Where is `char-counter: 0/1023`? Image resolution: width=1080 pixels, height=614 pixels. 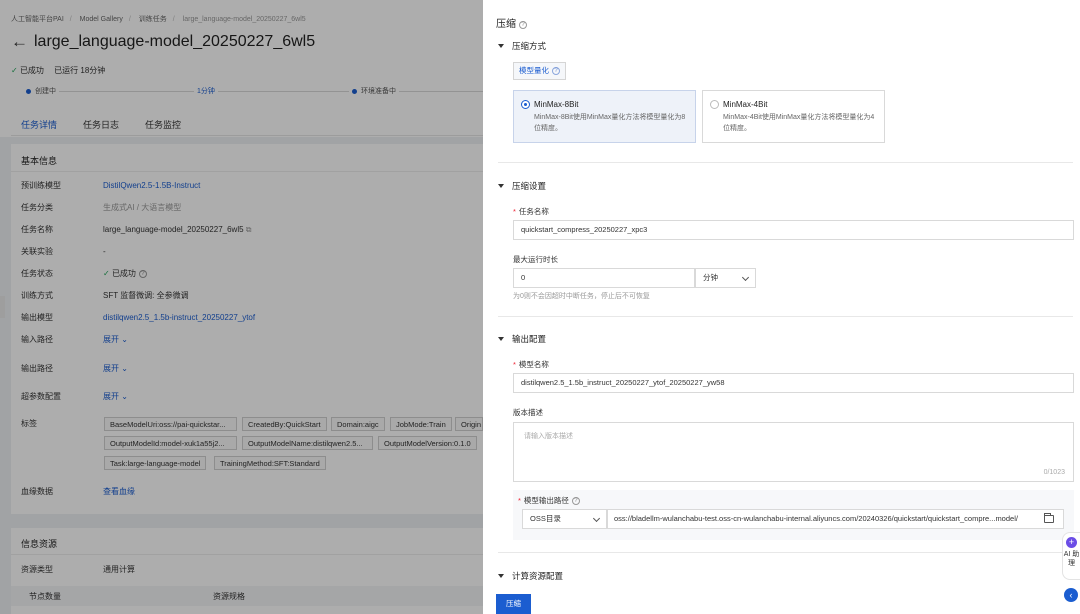 char-counter: 0/1023 is located at coordinates (1054, 472).